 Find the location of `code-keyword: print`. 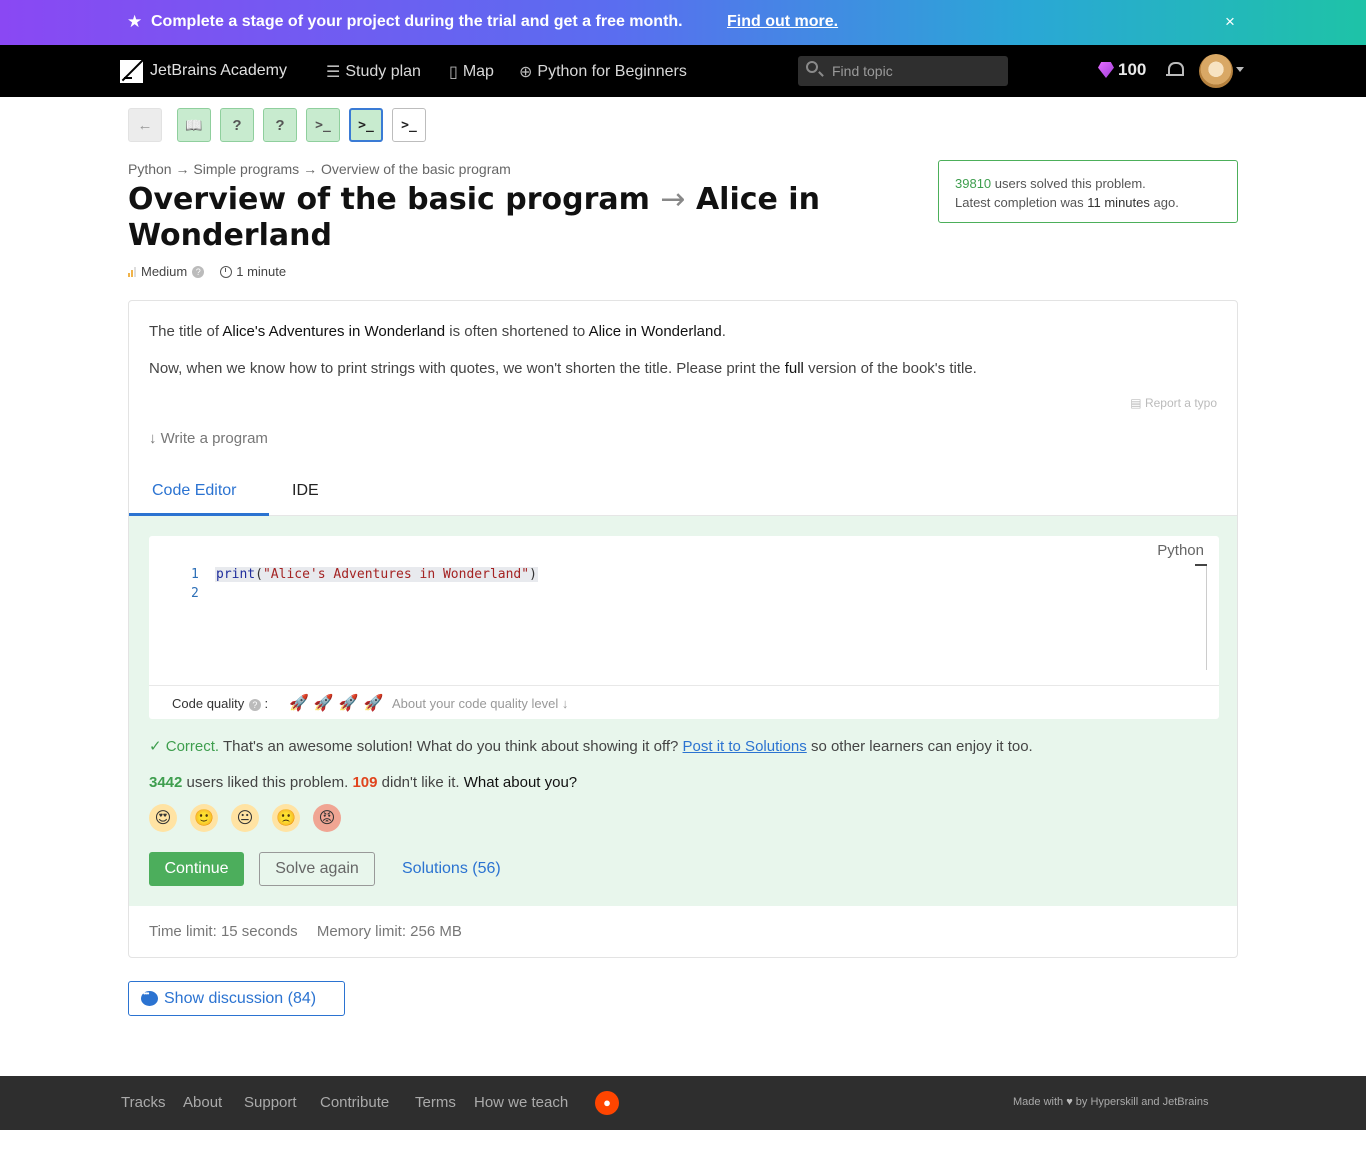

code-keyword: print is located at coordinates (236, 574).